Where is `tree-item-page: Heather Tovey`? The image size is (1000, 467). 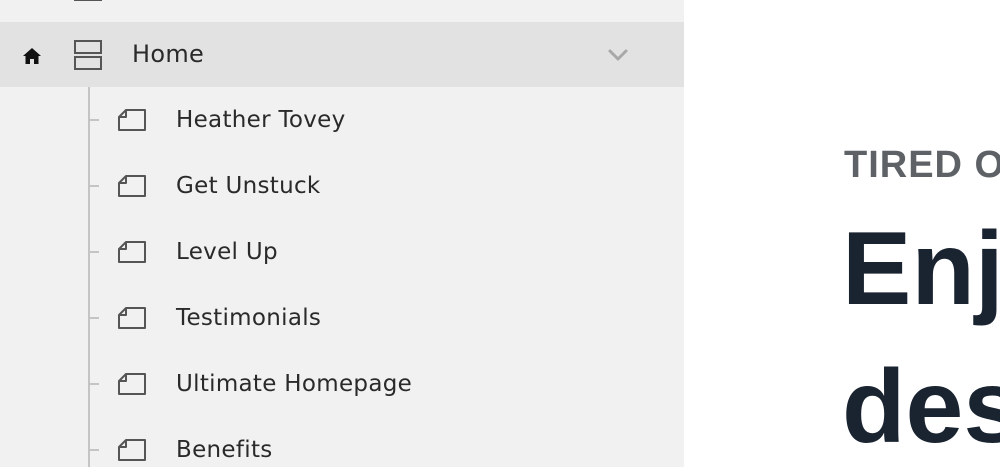 tree-item-page: Heather Tovey is located at coordinates (342, 120).